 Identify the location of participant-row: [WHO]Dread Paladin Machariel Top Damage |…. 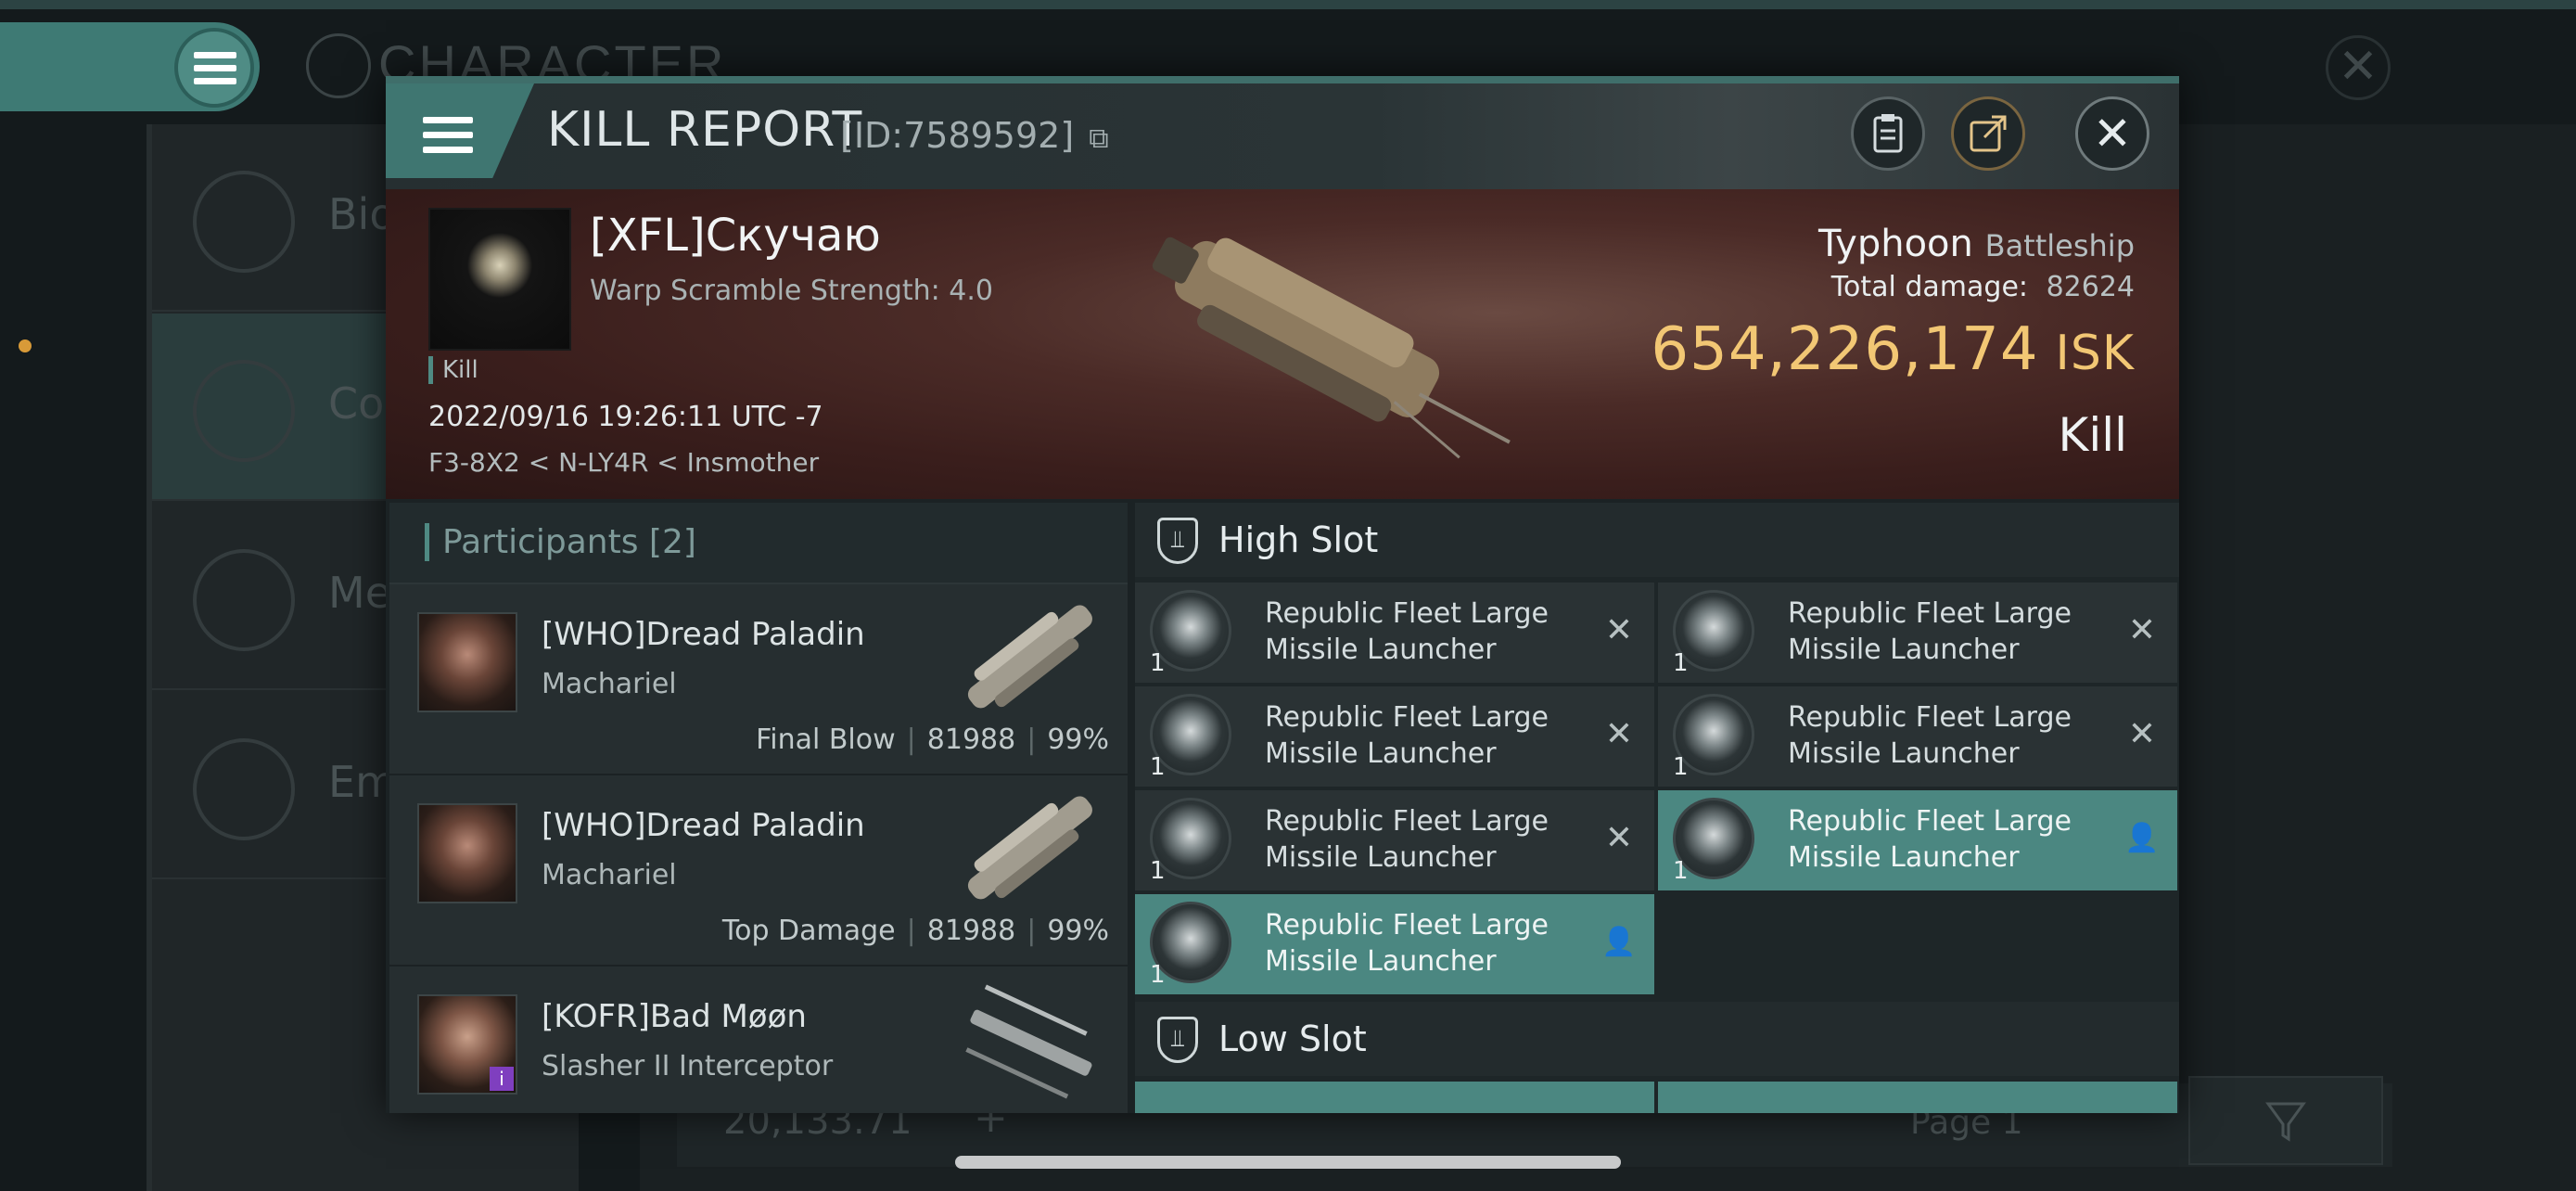
(759, 871).